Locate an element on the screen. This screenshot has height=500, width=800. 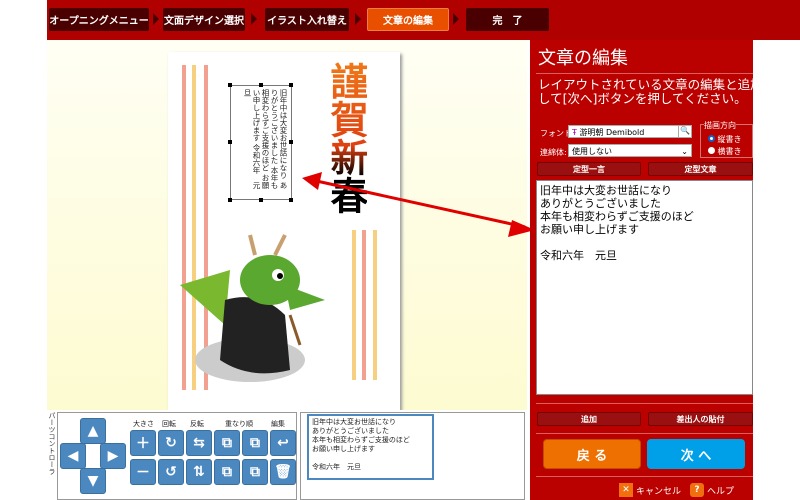
move-right-button: ▶ is located at coordinates (113, 456).